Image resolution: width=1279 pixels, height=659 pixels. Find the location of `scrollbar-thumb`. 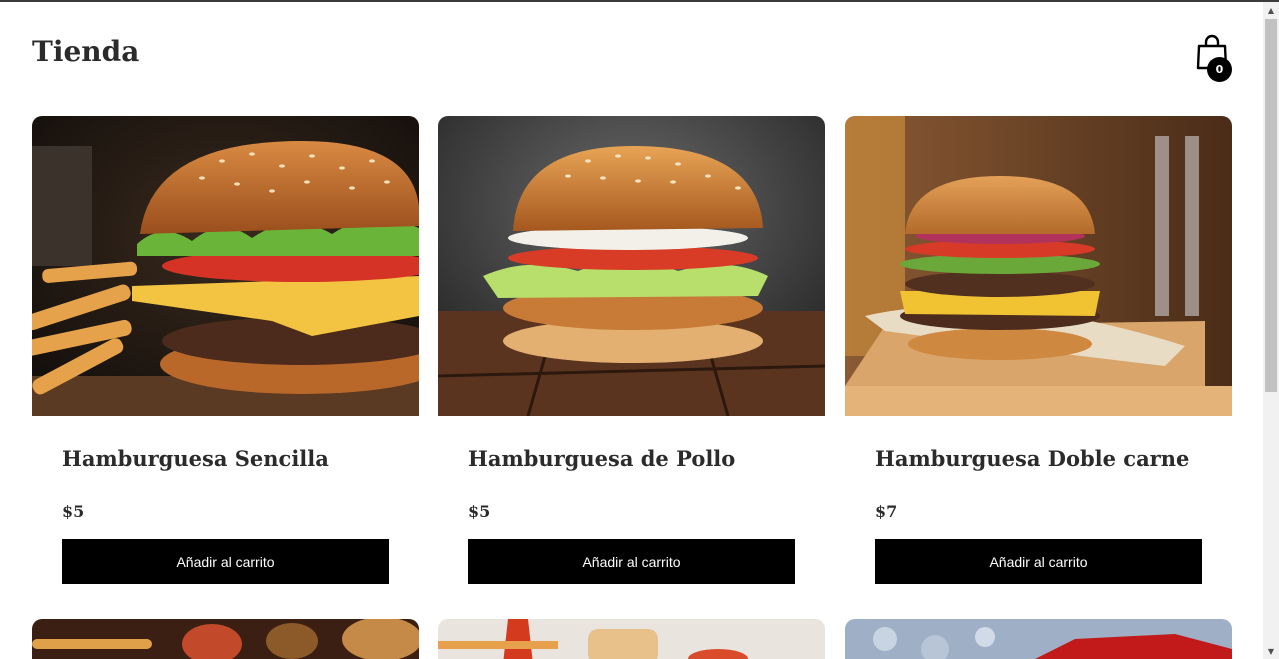

scrollbar-thumb is located at coordinates (1271, 205).